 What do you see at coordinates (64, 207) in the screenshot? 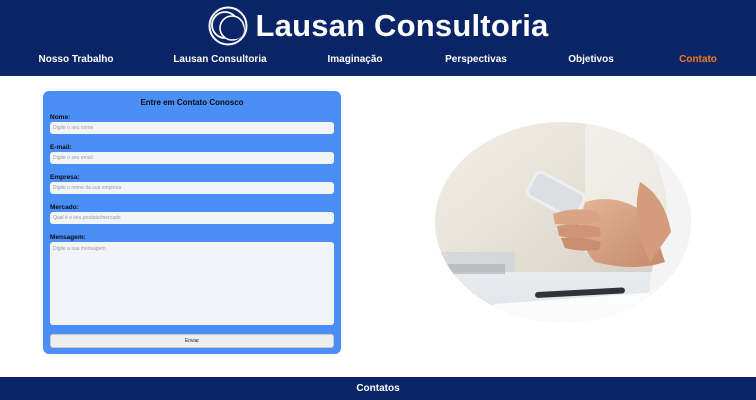
I see `market-label: Mercado:` at bounding box center [64, 207].